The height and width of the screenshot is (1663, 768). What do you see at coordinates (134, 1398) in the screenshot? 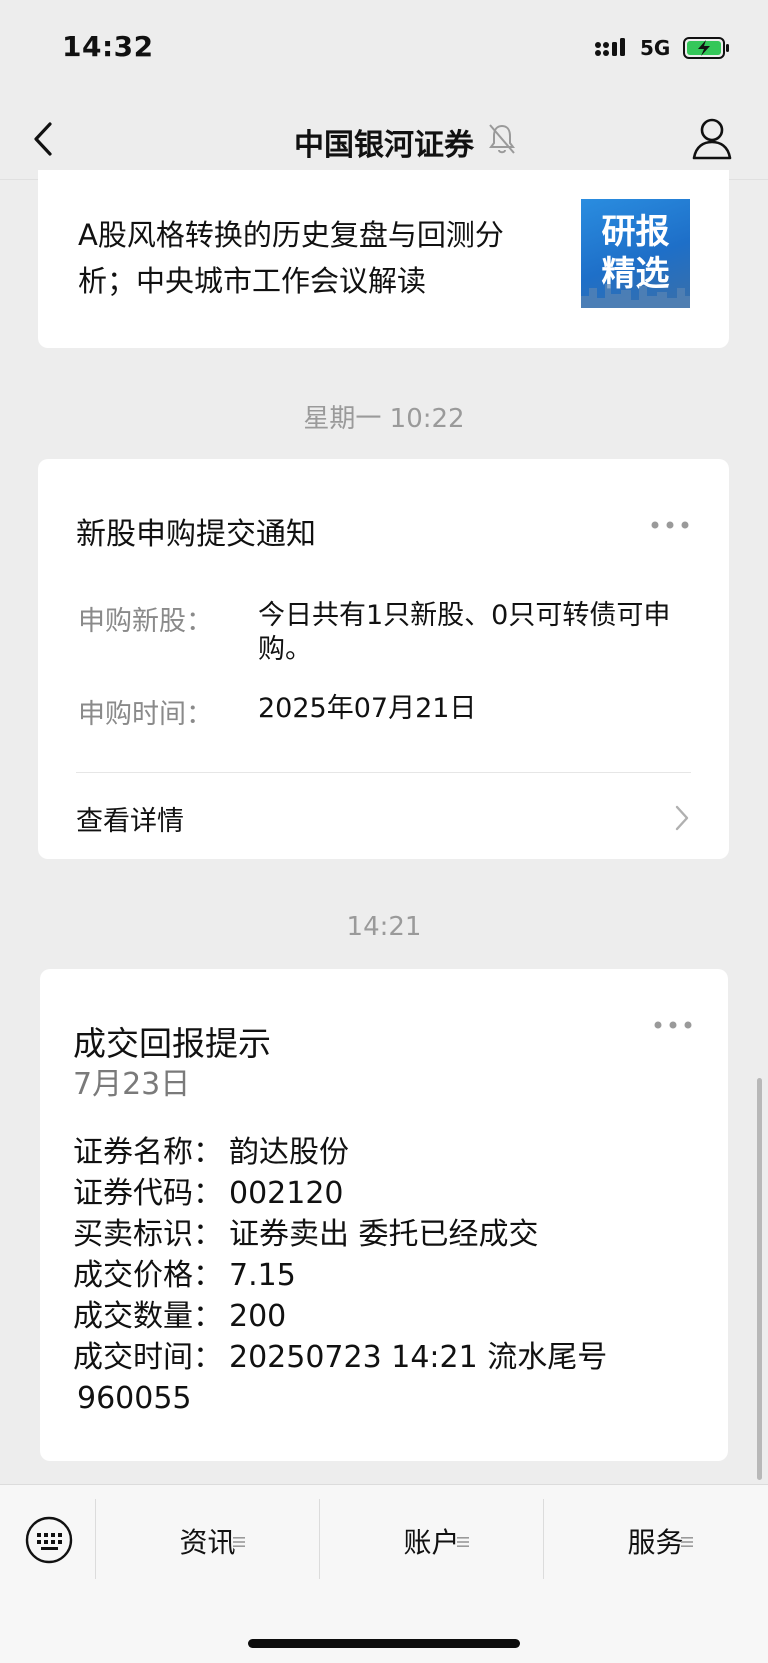
I see `trade-serial-tail: 960055` at bounding box center [134, 1398].